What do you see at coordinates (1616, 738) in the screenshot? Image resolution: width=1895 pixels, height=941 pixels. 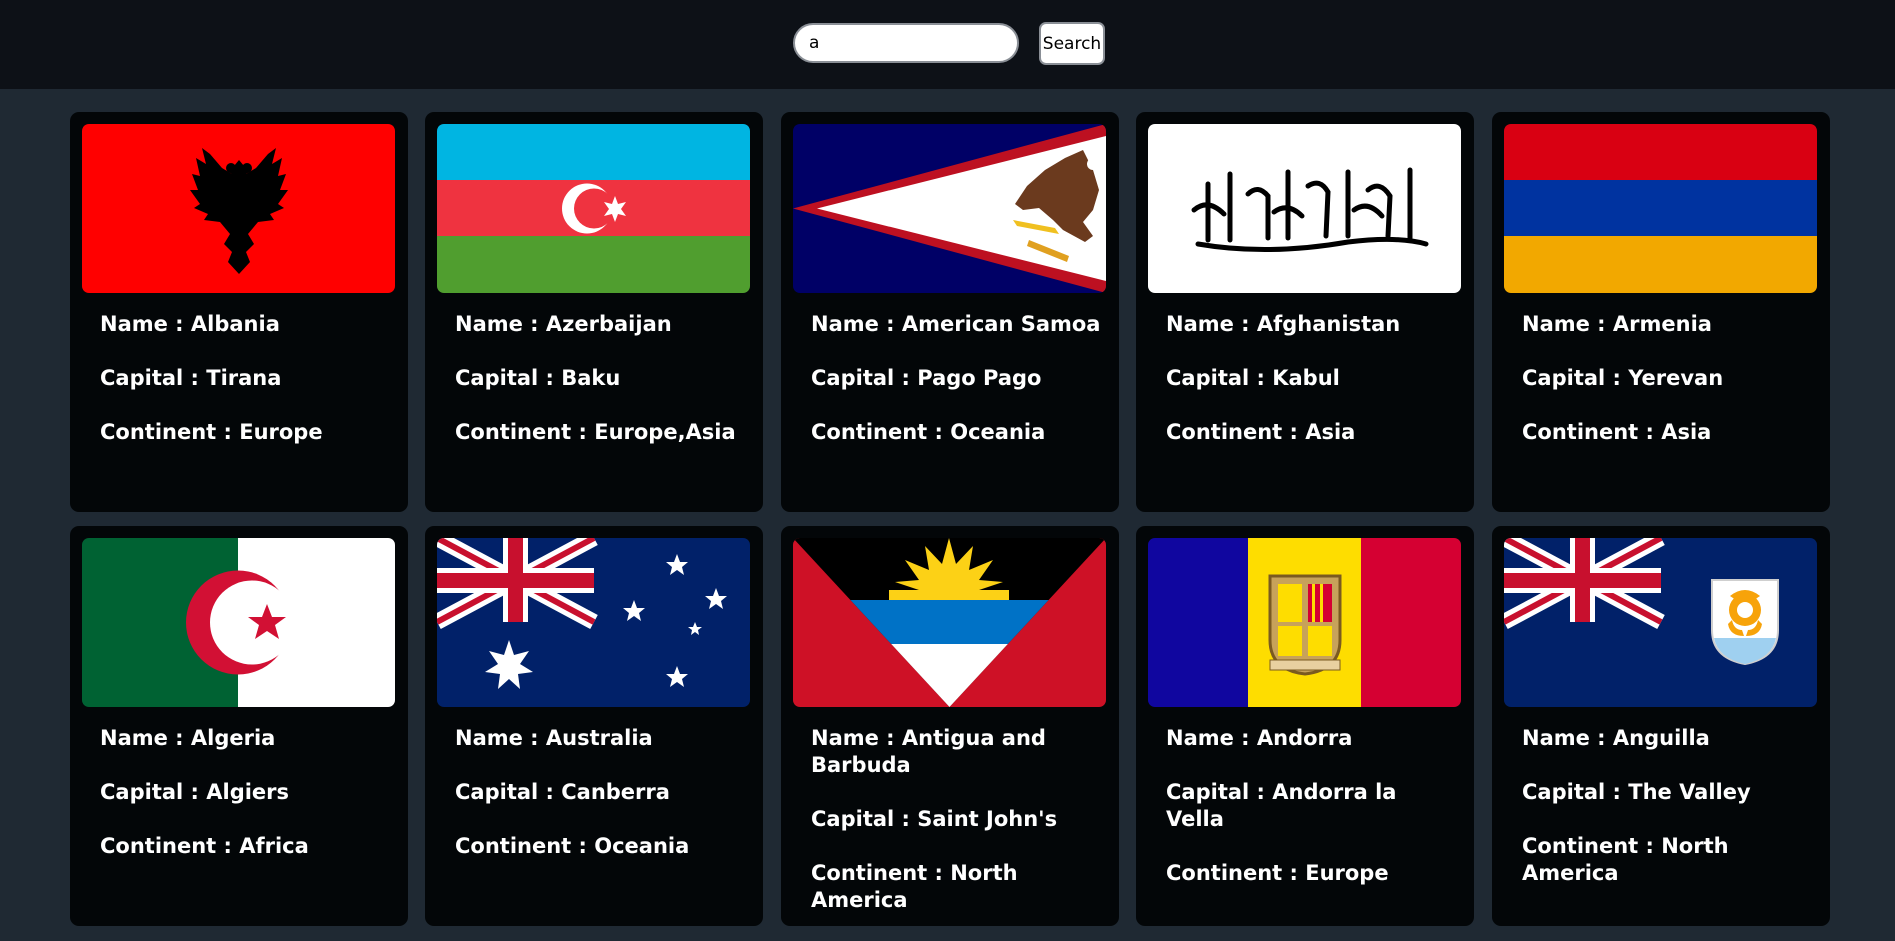 I see `country-name: Name : Anguilla` at bounding box center [1616, 738].